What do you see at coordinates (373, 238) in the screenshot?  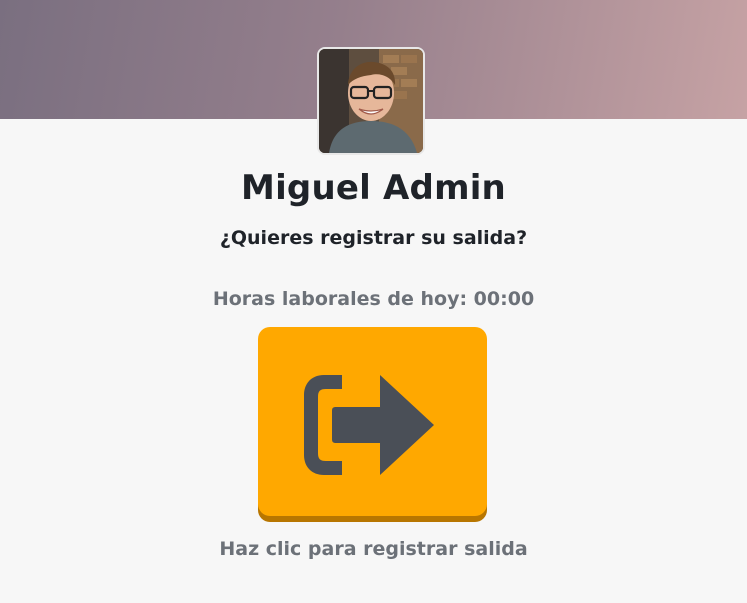 I see `checkout-question: ¿Quieres registrar su salida?` at bounding box center [373, 238].